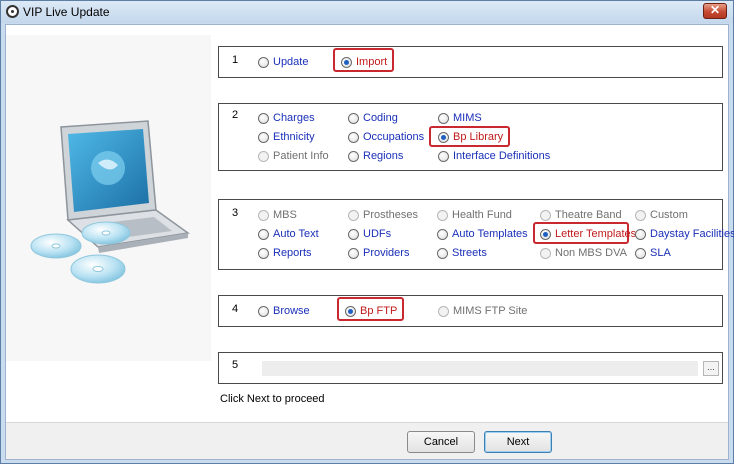 Image resolution: width=734 pixels, height=464 pixels. I want to click on radio-label: Auto Templates, so click(490, 234).